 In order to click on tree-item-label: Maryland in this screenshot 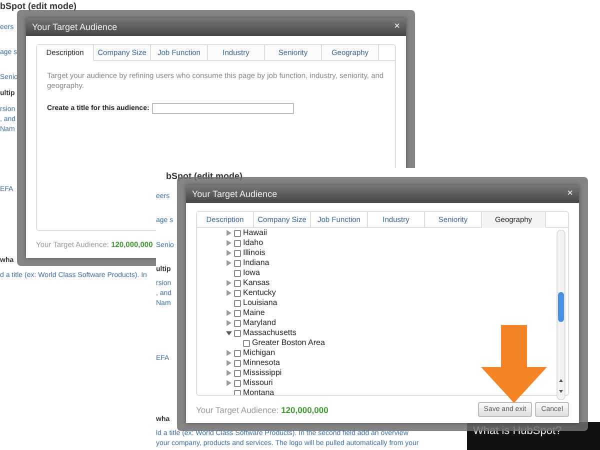, I will do `click(259, 323)`.